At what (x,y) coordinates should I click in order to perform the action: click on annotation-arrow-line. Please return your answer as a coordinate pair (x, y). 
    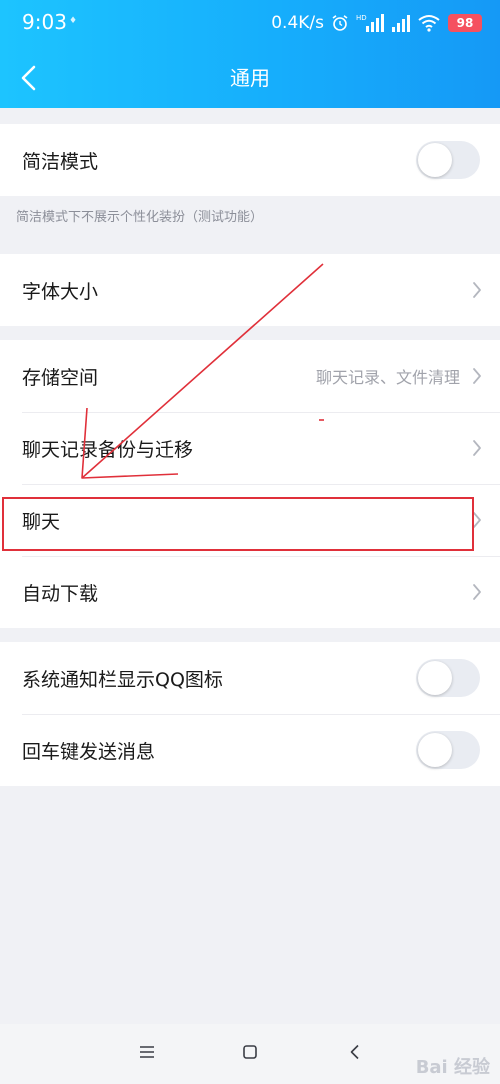
    Looking at the image, I should click on (202, 371).